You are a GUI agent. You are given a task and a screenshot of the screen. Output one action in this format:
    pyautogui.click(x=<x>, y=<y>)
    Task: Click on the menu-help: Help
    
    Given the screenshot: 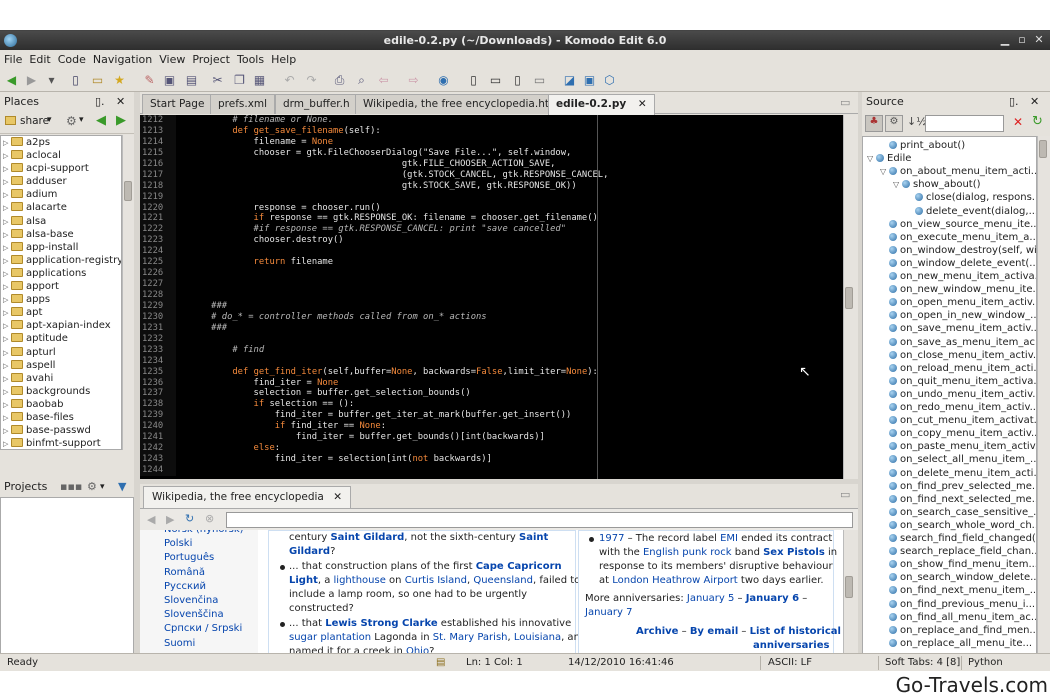 What is the action you would take?
    pyautogui.click(x=283, y=60)
    